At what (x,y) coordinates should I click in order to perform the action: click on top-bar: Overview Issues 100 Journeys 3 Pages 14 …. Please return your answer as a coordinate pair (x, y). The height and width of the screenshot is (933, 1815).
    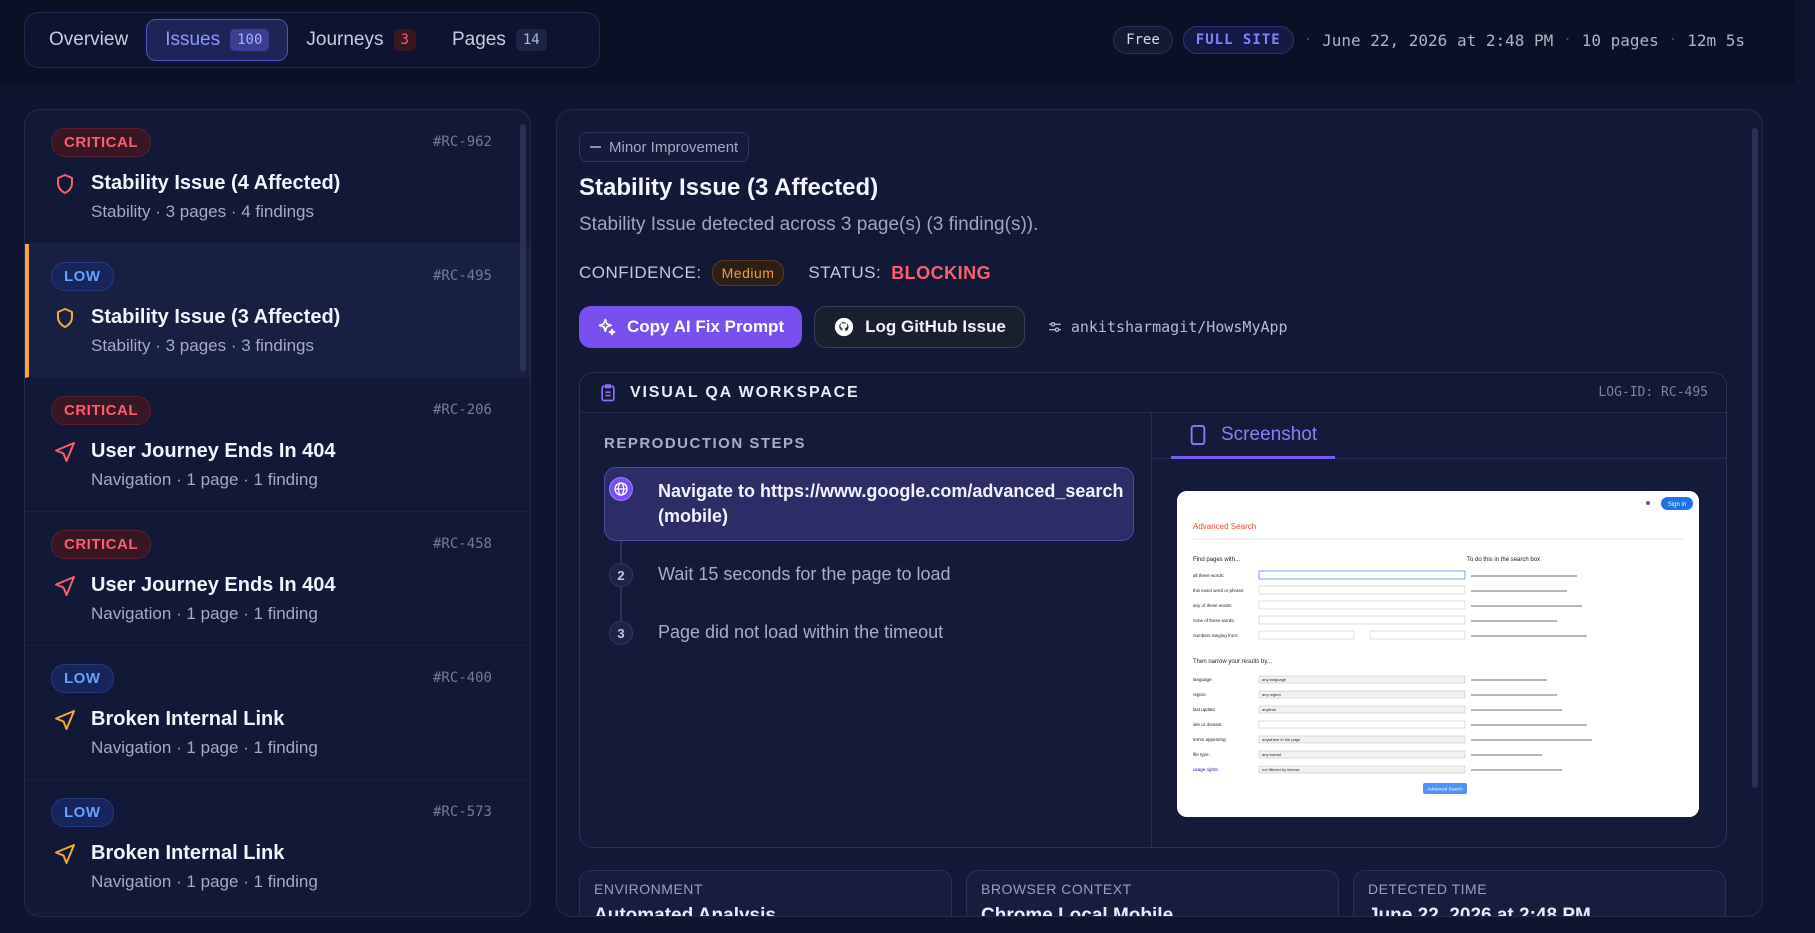
    Looking at the image, I should click on (897, 42).